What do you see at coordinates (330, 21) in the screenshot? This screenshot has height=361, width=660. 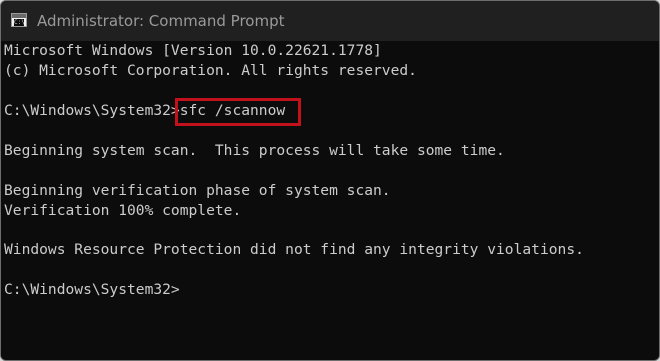 I see `title-bar: C:\ Administrator: Command Prompt` at bounding box center [330, 21].